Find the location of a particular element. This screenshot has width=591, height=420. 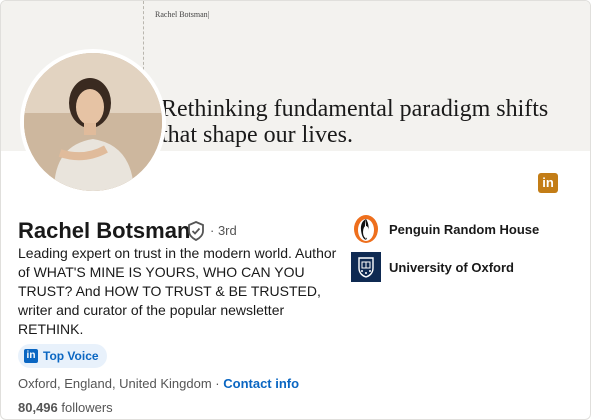

top-voice-label: Top Voice is located at coordinates (71, 356).